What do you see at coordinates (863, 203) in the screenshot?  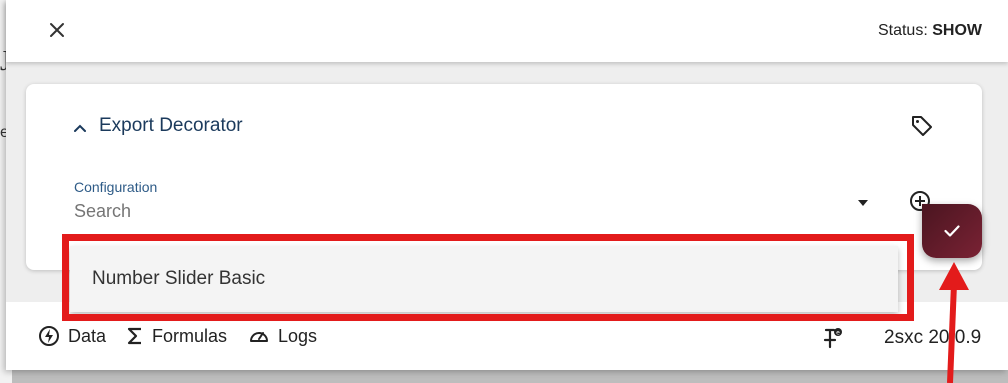 I see `dropdown-arrow-icon` at bounding box center [863, 203].